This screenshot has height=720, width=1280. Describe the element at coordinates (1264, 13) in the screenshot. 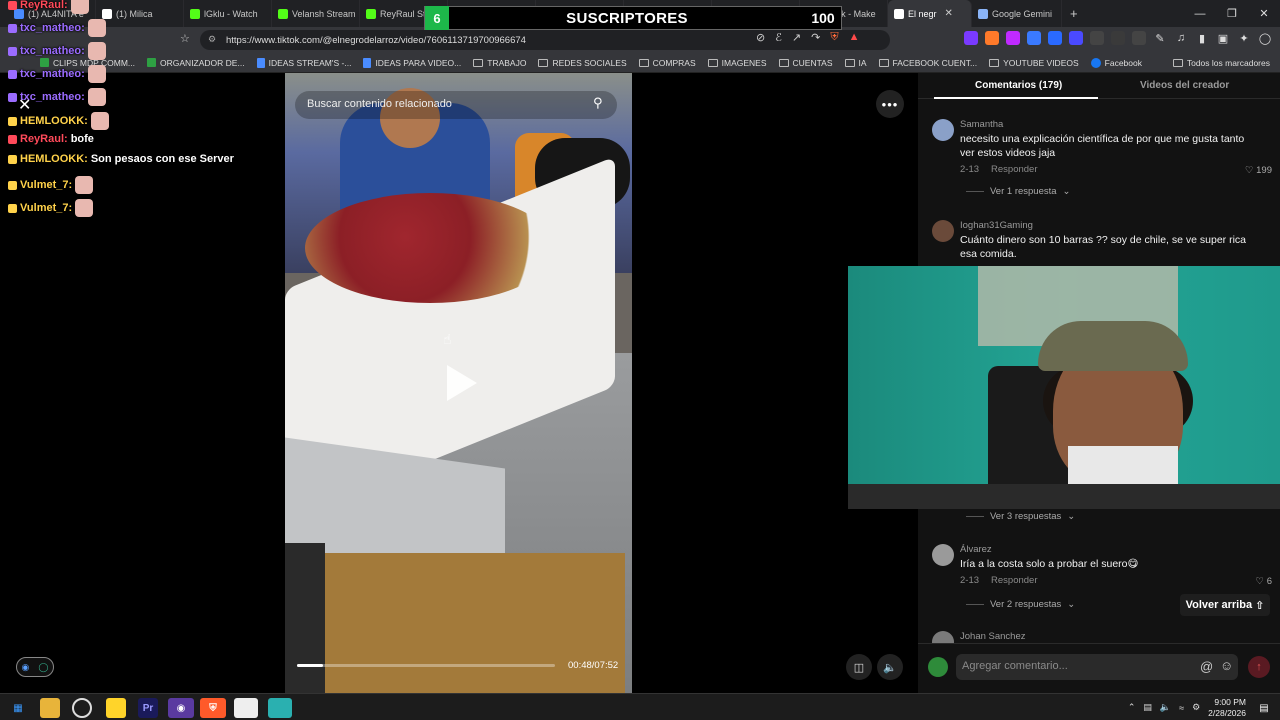

I see `close-window-icon: ✕` at that location.